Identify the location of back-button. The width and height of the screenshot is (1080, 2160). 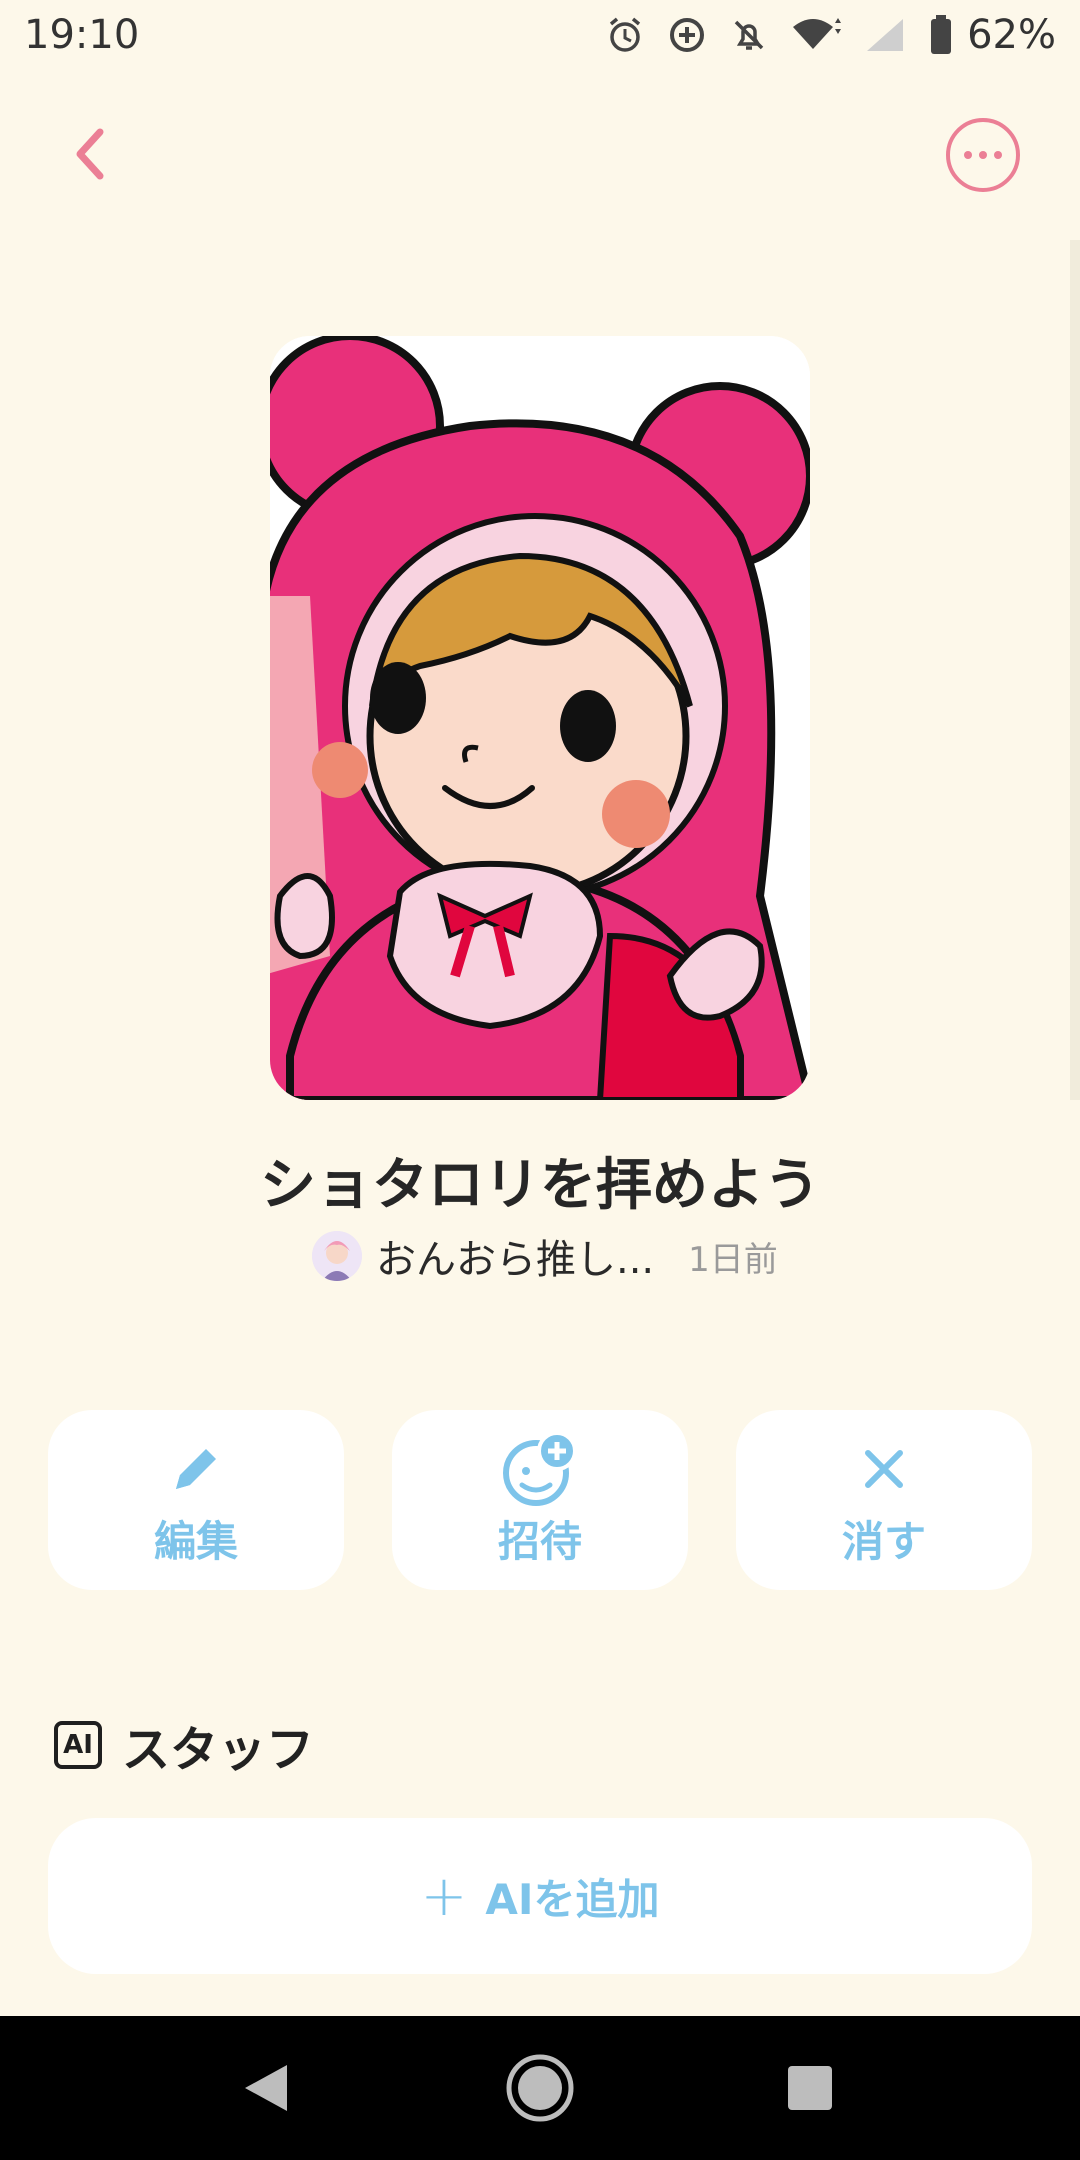
(92, 154).